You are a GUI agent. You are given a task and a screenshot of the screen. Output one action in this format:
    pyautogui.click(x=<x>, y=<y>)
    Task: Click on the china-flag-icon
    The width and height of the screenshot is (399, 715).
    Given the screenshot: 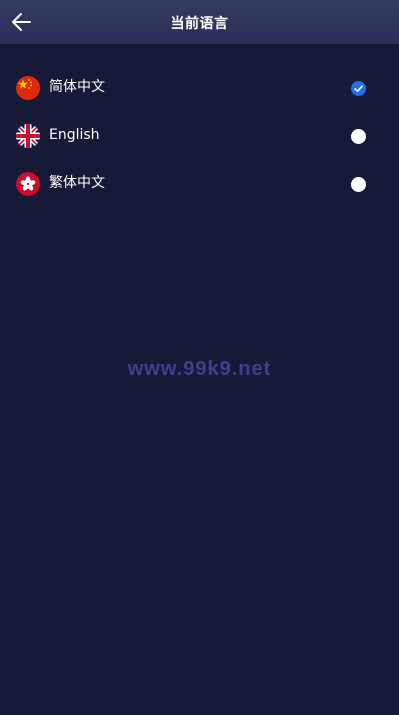 What is the action you would take?
    pyautogui.click(x=28, y=88)
    